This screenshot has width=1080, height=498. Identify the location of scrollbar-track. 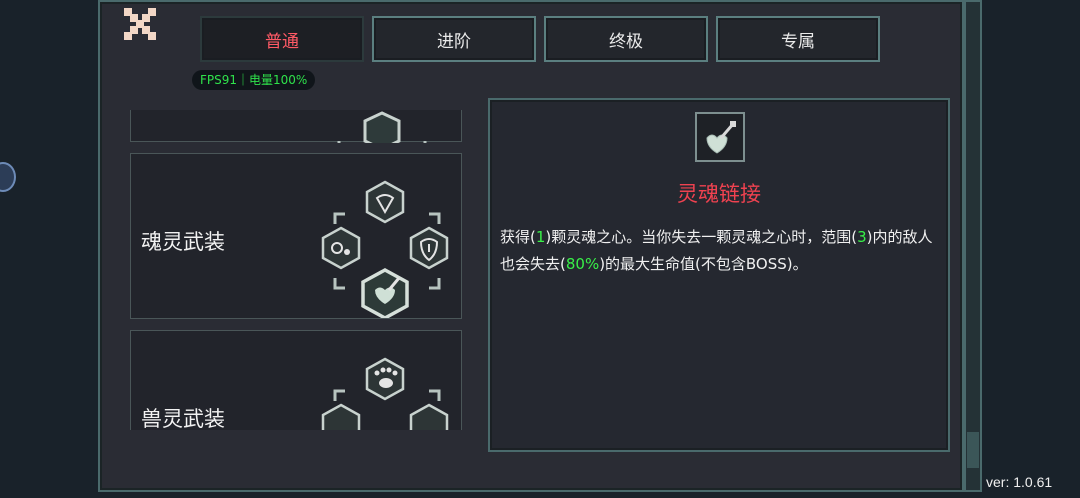
(973, 246).